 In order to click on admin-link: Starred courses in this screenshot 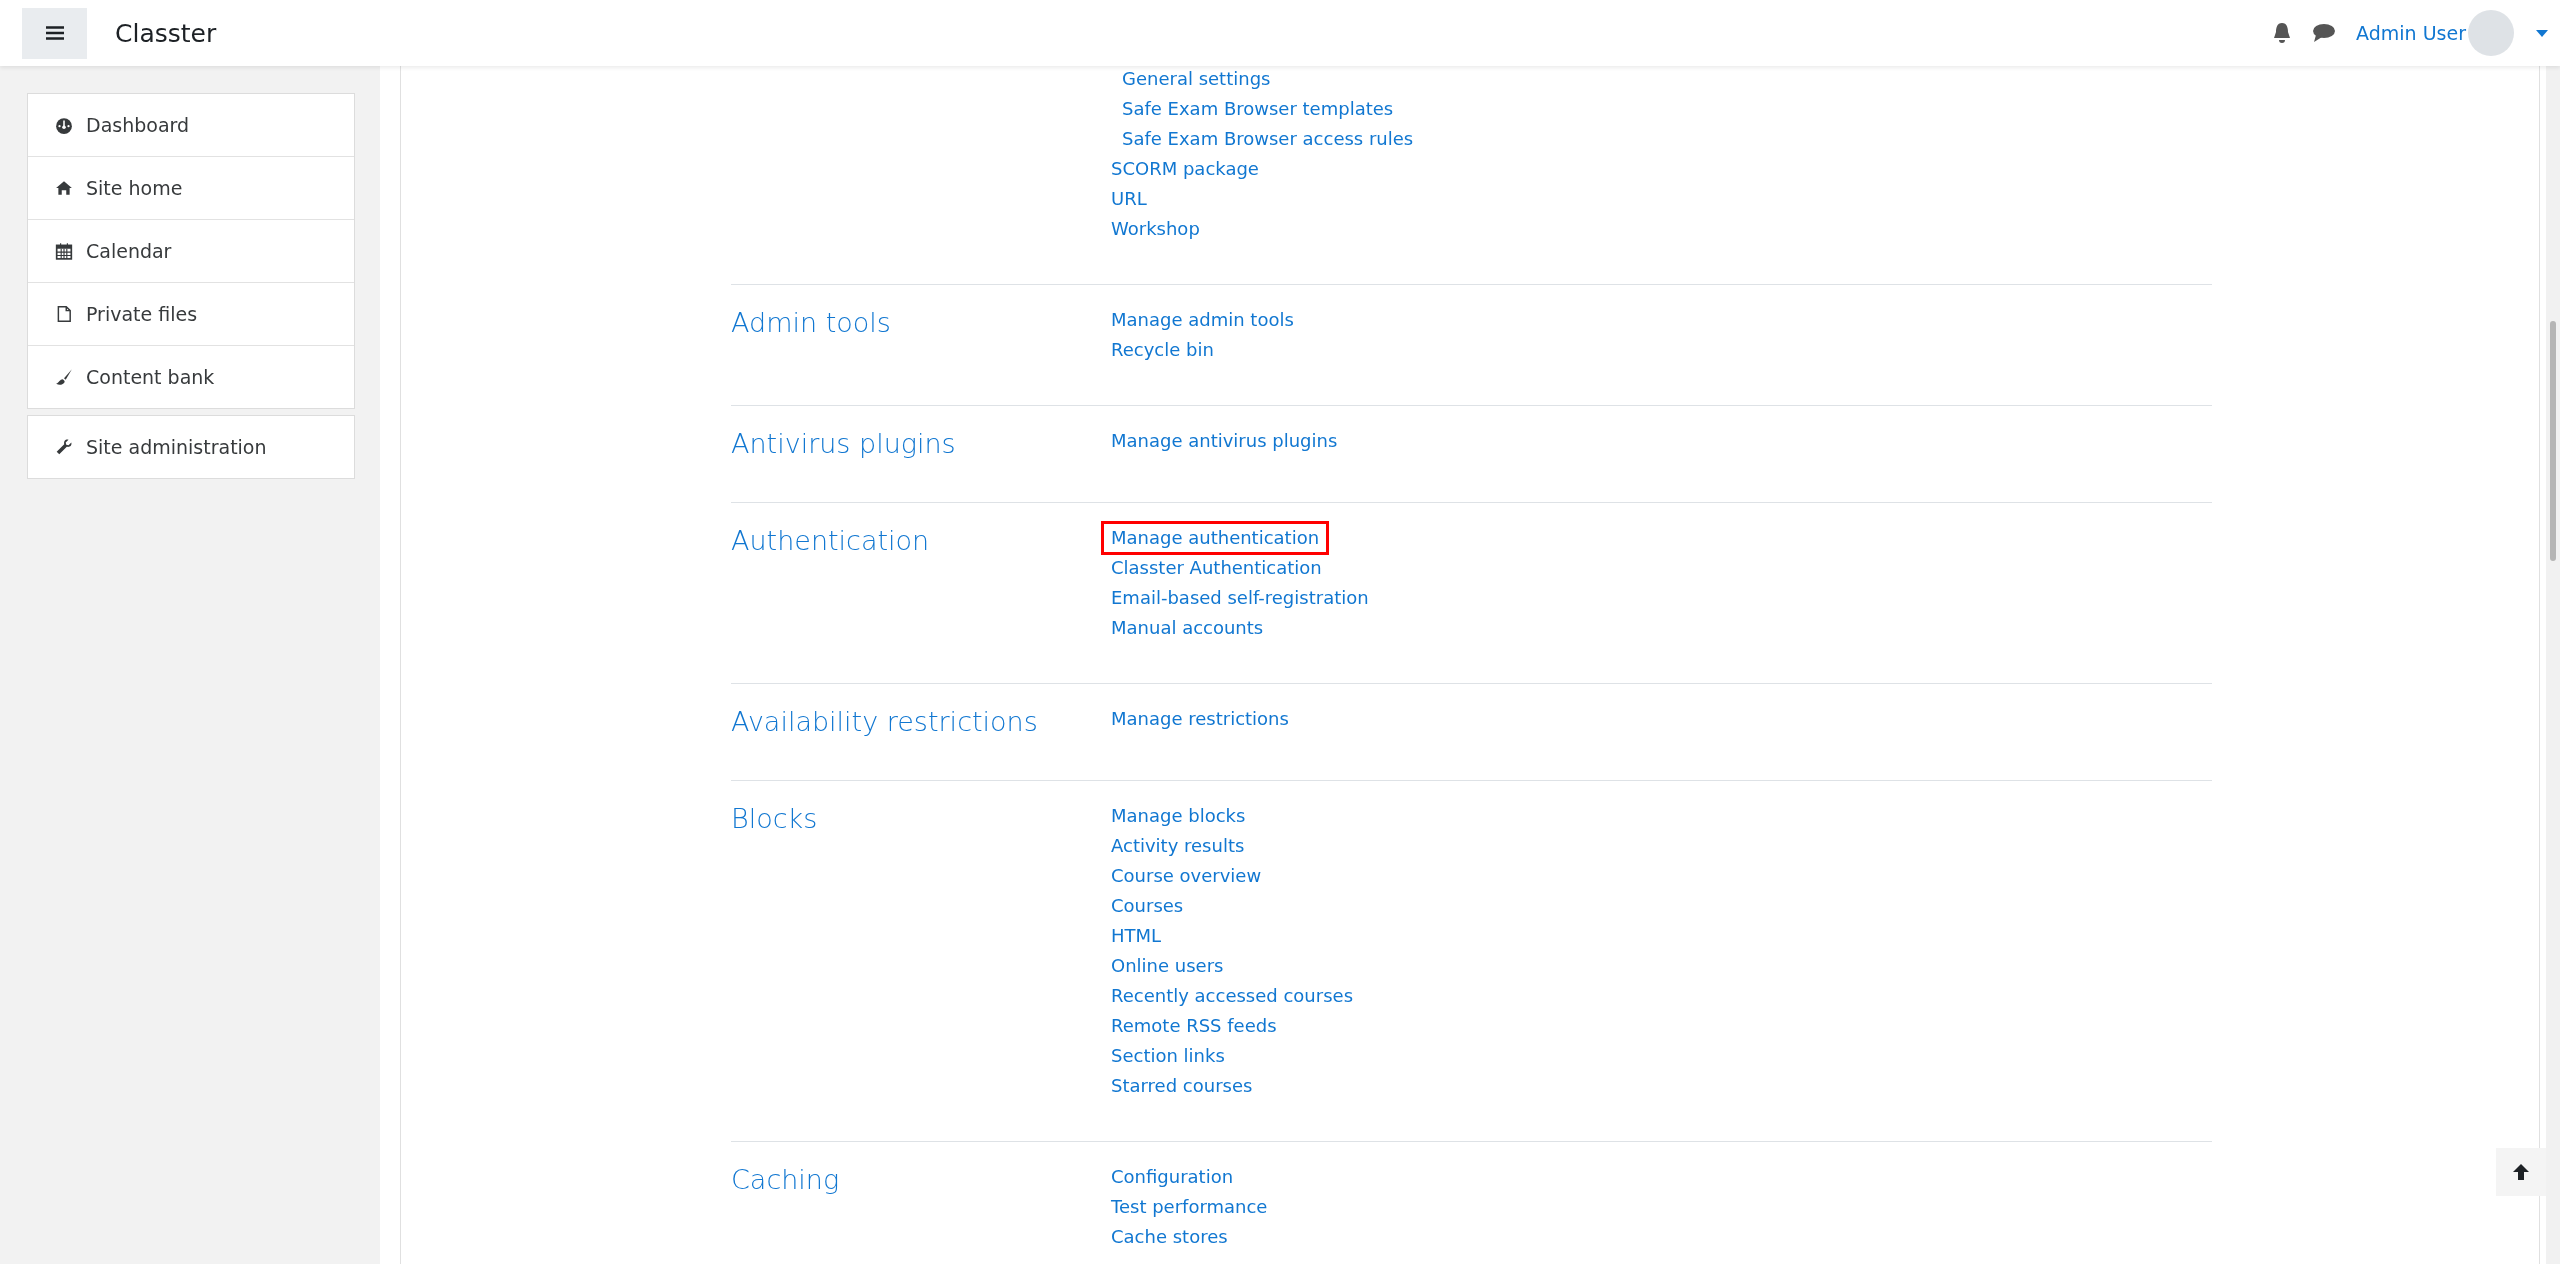, I will do `click(1182, 1086)`.